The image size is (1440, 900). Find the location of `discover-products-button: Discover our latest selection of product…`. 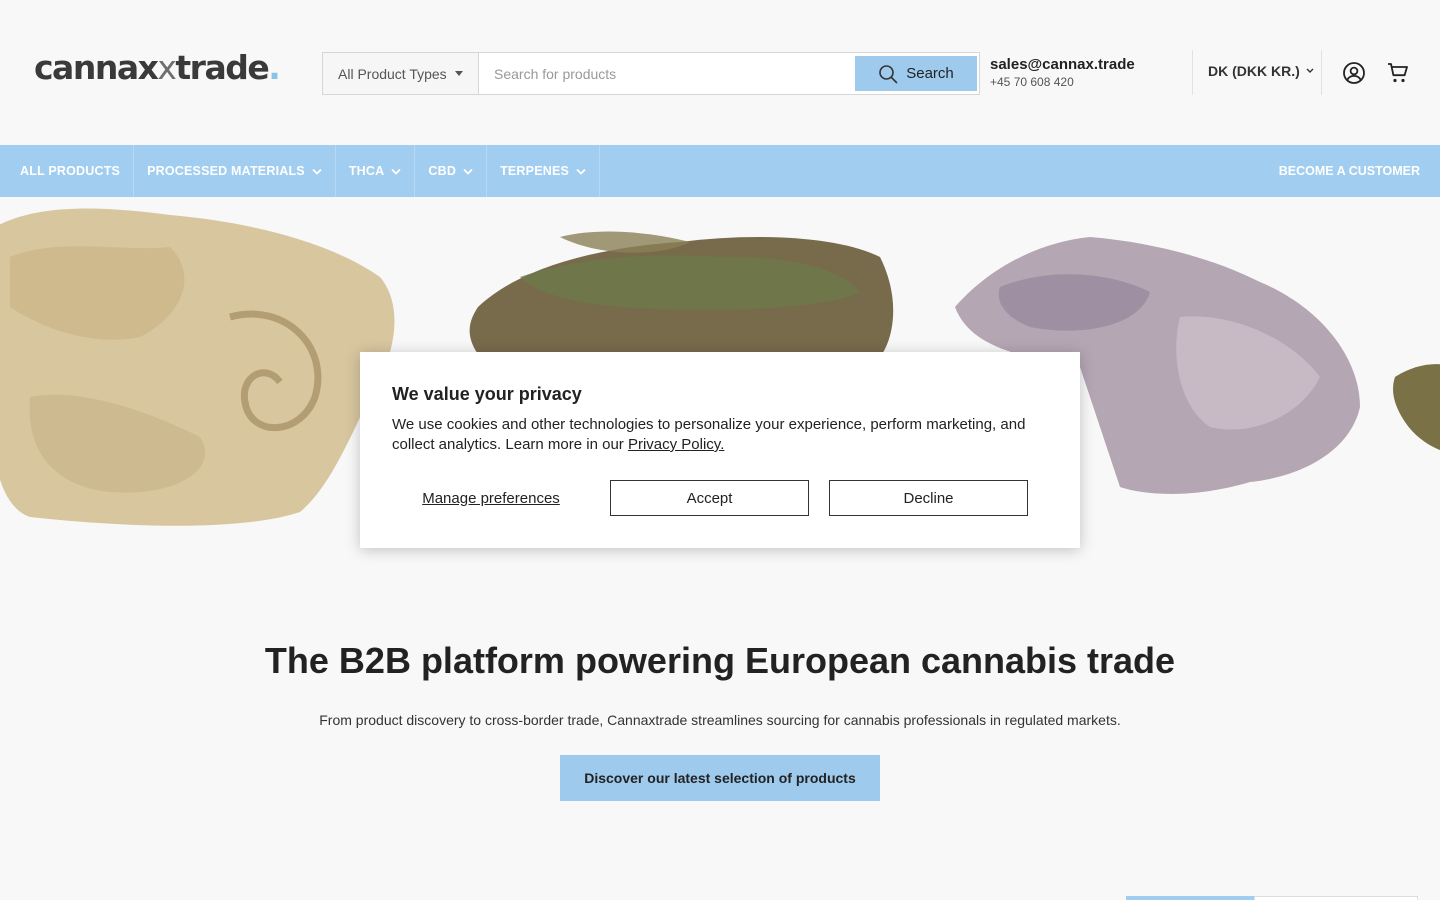

discover-products-button: Discover our latest selection of product… is located at coordinates (720, 778).